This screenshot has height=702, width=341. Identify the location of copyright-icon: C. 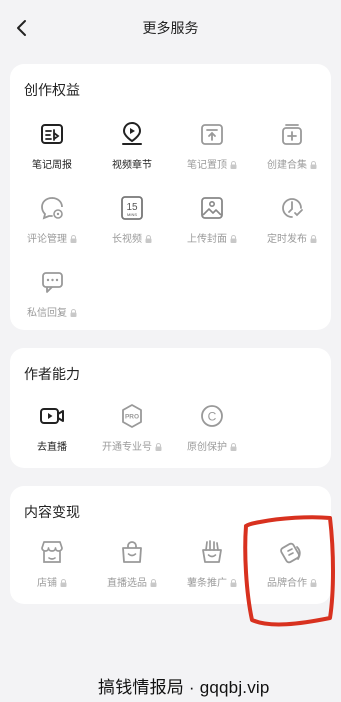
(212, 416).